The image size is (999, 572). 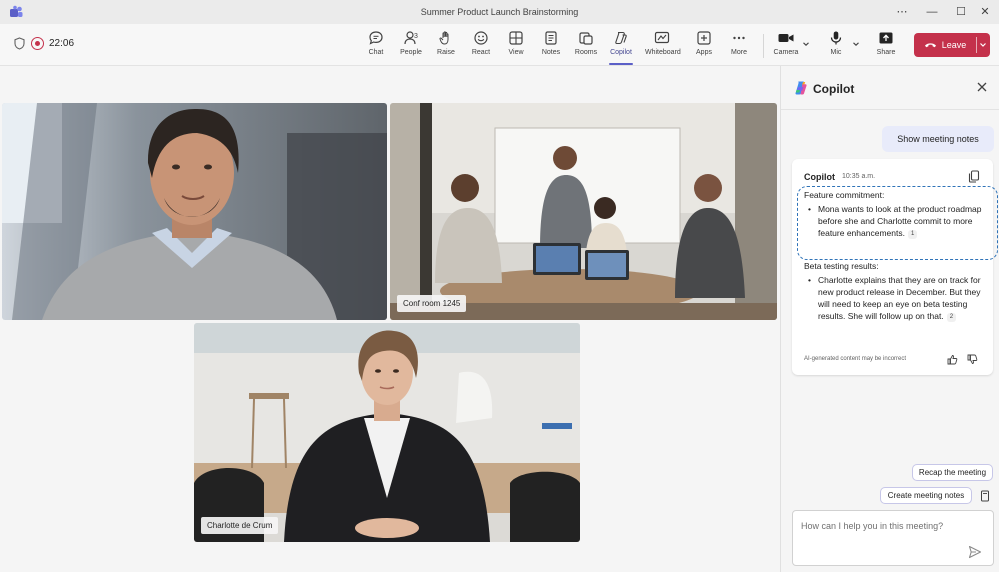 I want to click on camera-options-chevron-icon, so click(x=806, y=44).